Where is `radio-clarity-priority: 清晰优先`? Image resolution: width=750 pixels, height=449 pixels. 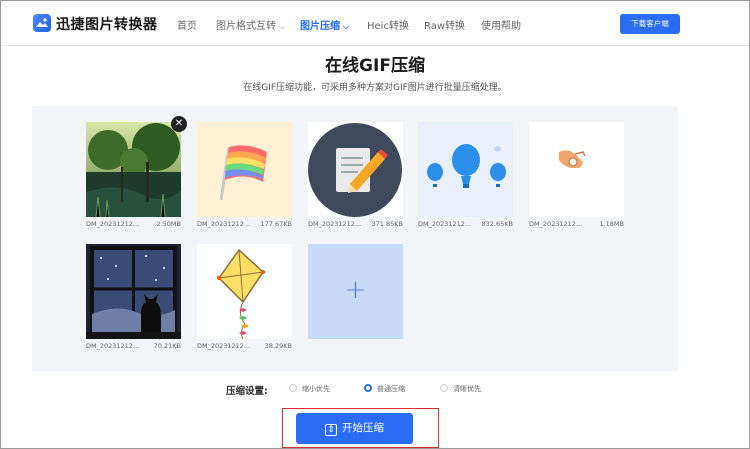 radio-clarity-priority: 清晰优先 is located at coordinates (460, 389).